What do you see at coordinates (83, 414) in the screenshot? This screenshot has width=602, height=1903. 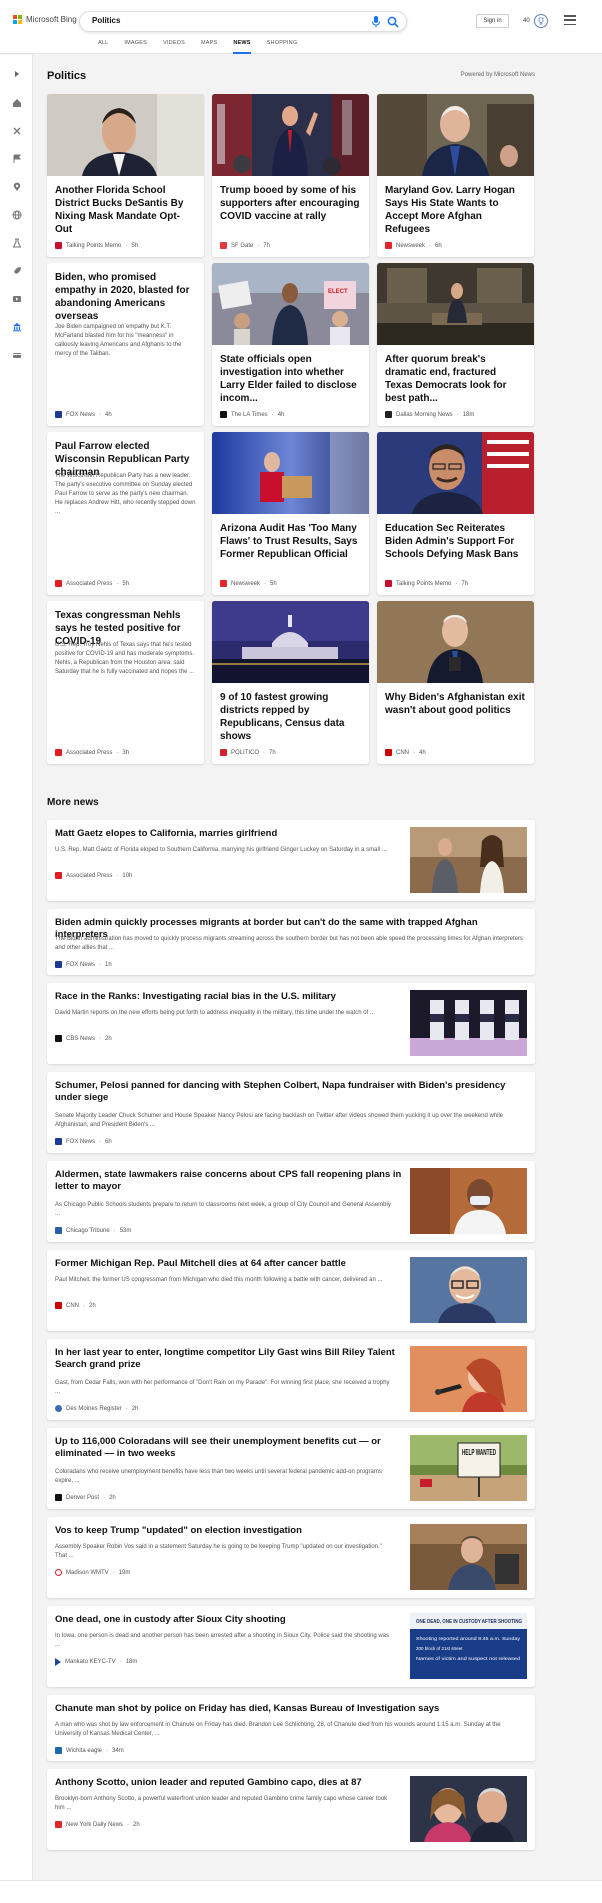 I see `card-source: FOX News · 4h` at bounding box center [83, 414].